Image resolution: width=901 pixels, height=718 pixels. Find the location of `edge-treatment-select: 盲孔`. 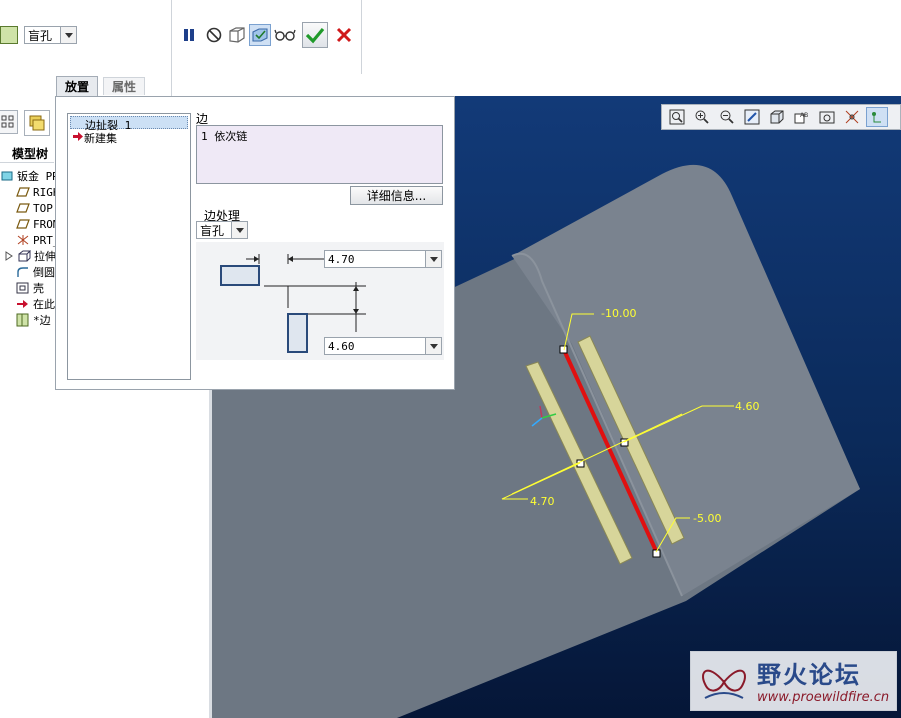

edge-treatment-select: 盲孔 is located at coordinates (222, 230).